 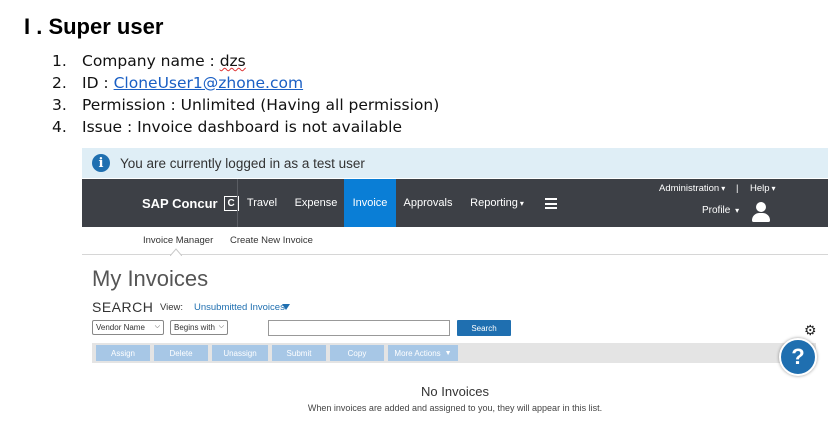 I want to click on unassign-button: Unassign, so click(x=240, y=353).